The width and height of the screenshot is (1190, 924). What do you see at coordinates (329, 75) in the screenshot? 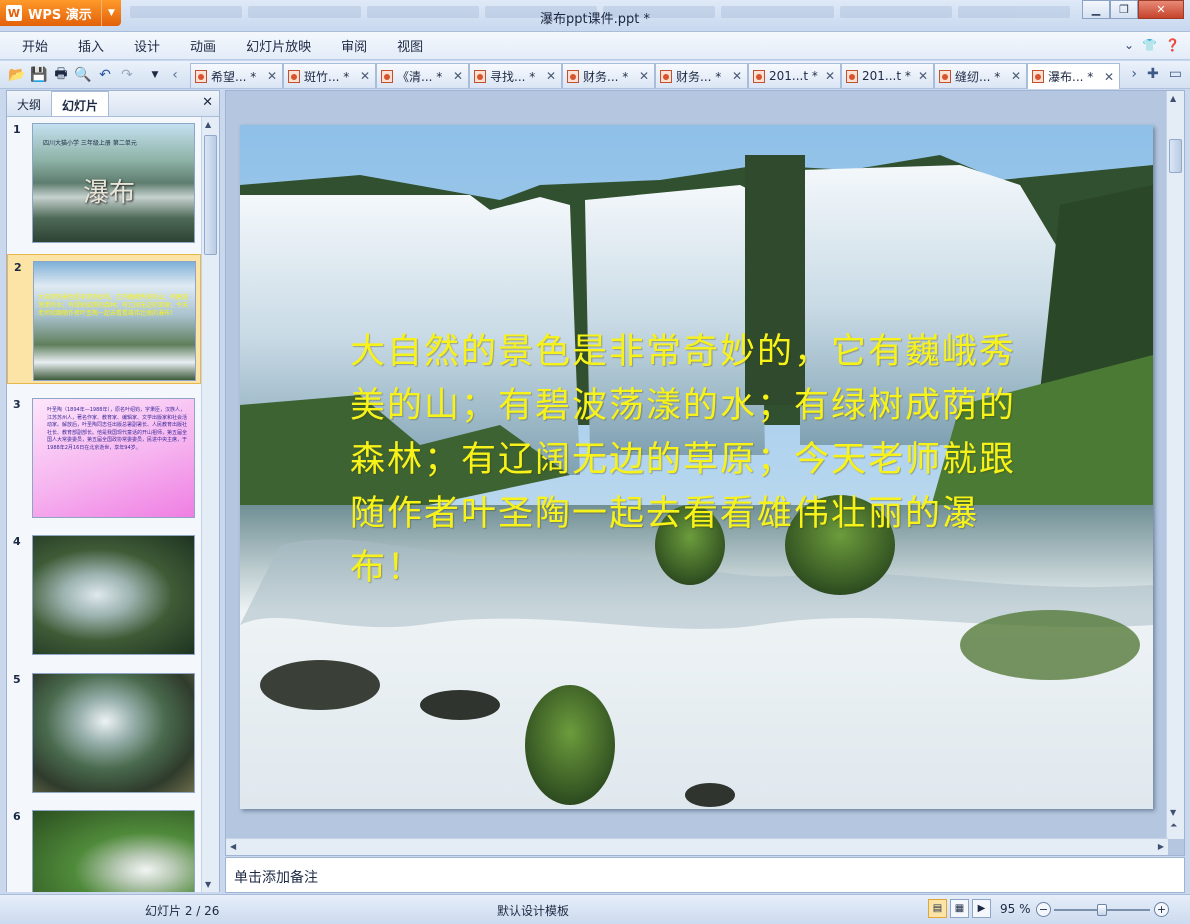
I see `doc-tab: 斑竹... * ✕` at bounding box center [329, 75].